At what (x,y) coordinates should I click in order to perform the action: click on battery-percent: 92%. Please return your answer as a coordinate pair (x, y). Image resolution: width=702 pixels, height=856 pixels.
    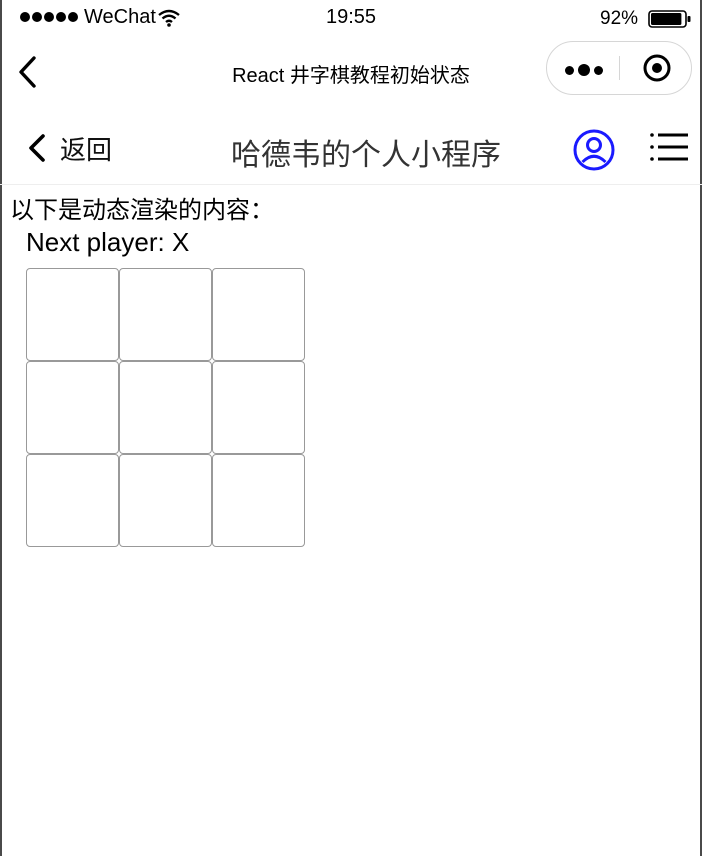
    Looking at the image, I should click on (619, 18).